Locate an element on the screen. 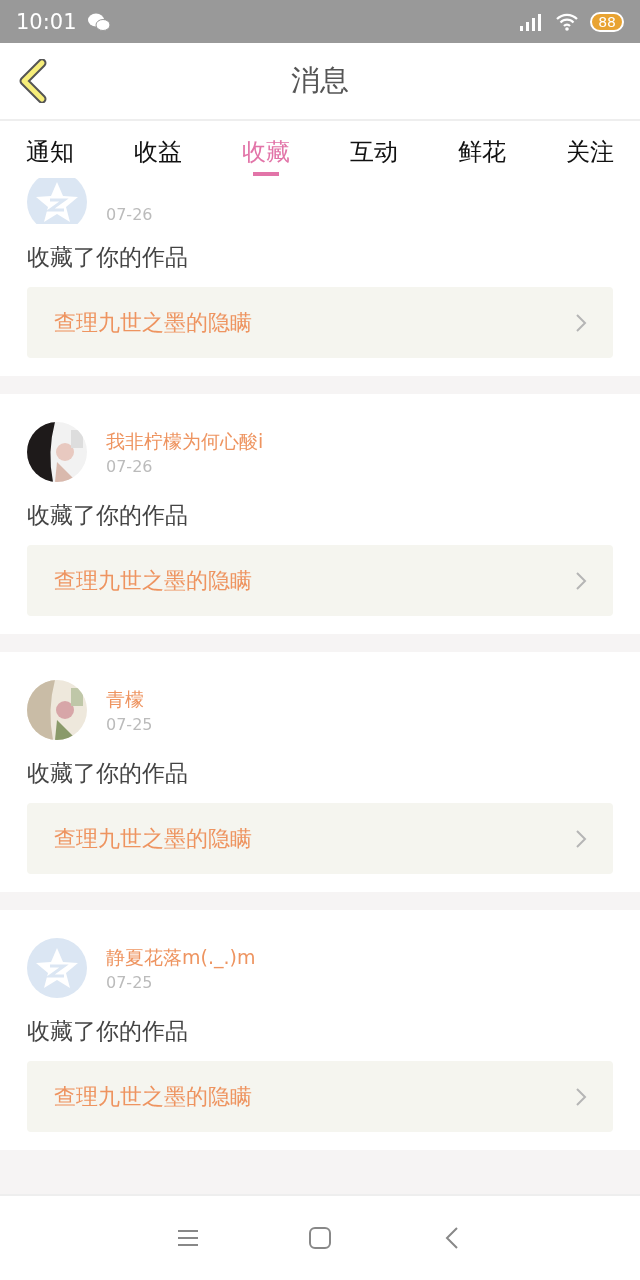  back-icon is located at coordinates (33, 81).